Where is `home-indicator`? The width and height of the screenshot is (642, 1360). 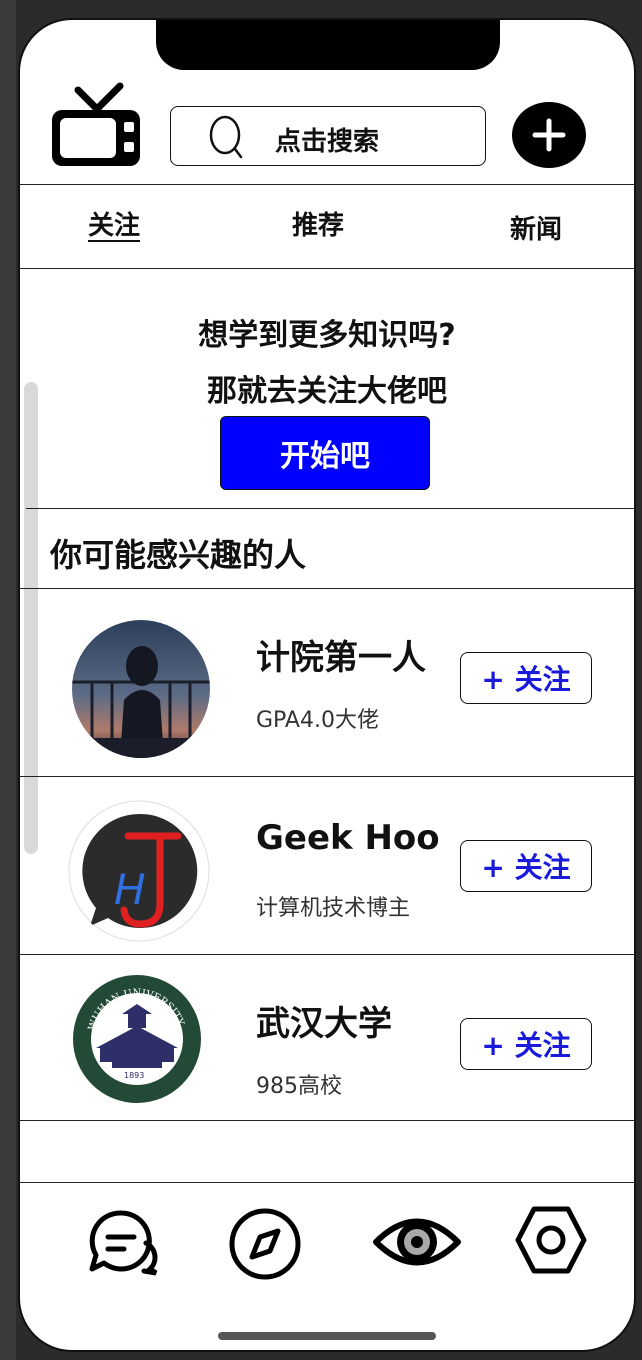 home-indicator is located at coordinates (327, 1336).